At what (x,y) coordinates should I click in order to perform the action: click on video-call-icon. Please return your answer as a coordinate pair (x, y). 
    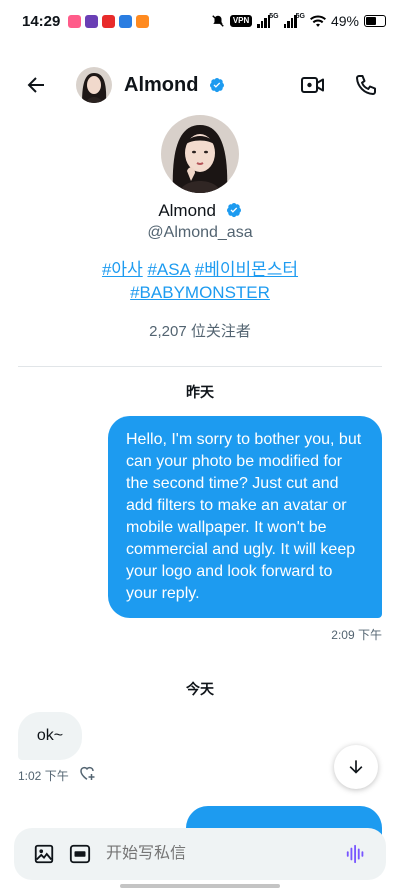
    Looking at the image, I should click on (313, 85).